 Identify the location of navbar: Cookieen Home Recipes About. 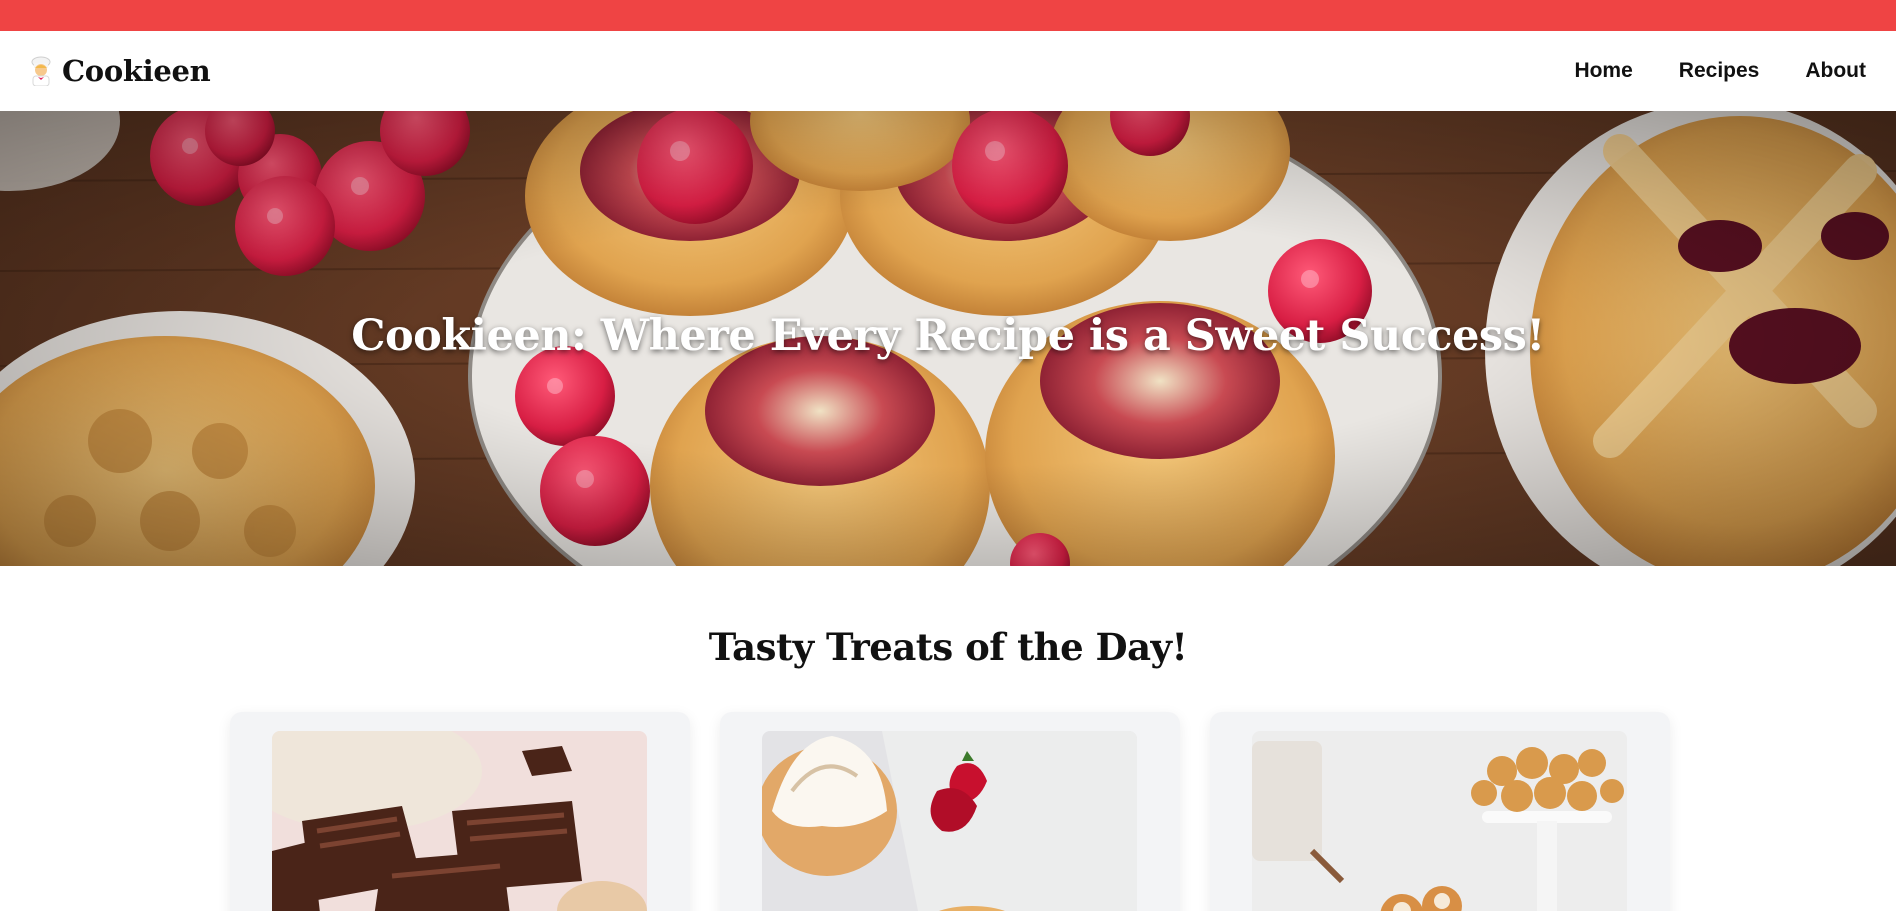
(948, 71).